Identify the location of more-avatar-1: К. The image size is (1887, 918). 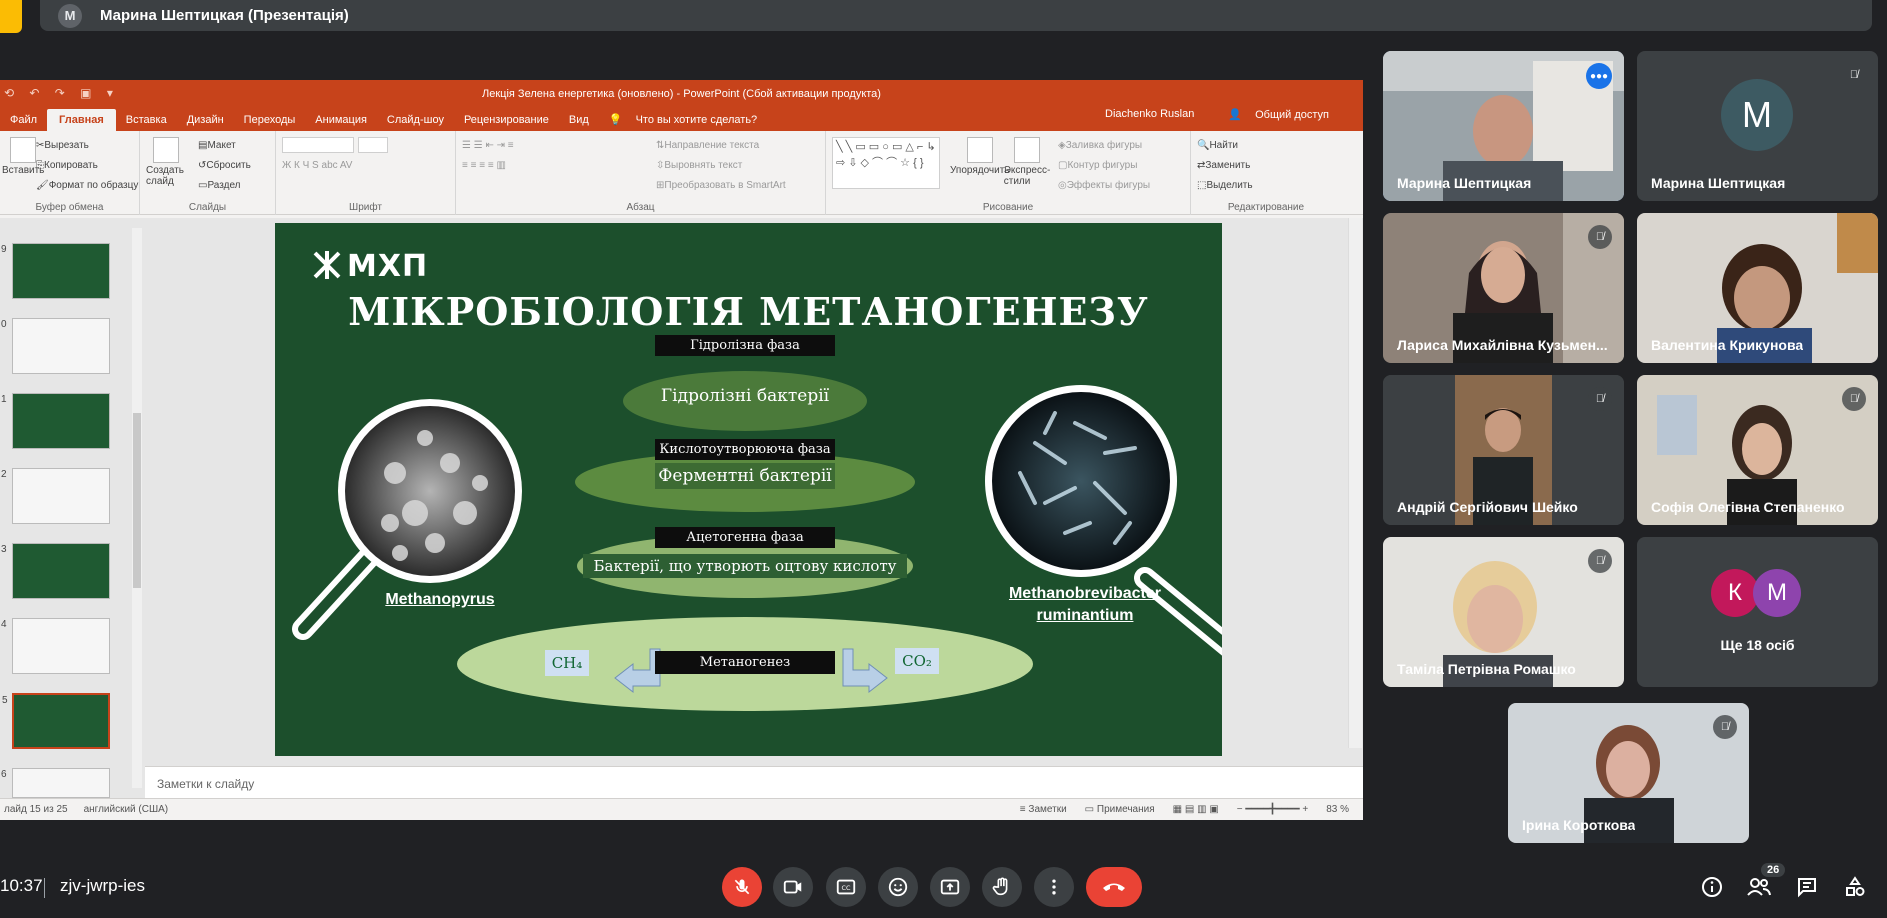
(1735, 593).